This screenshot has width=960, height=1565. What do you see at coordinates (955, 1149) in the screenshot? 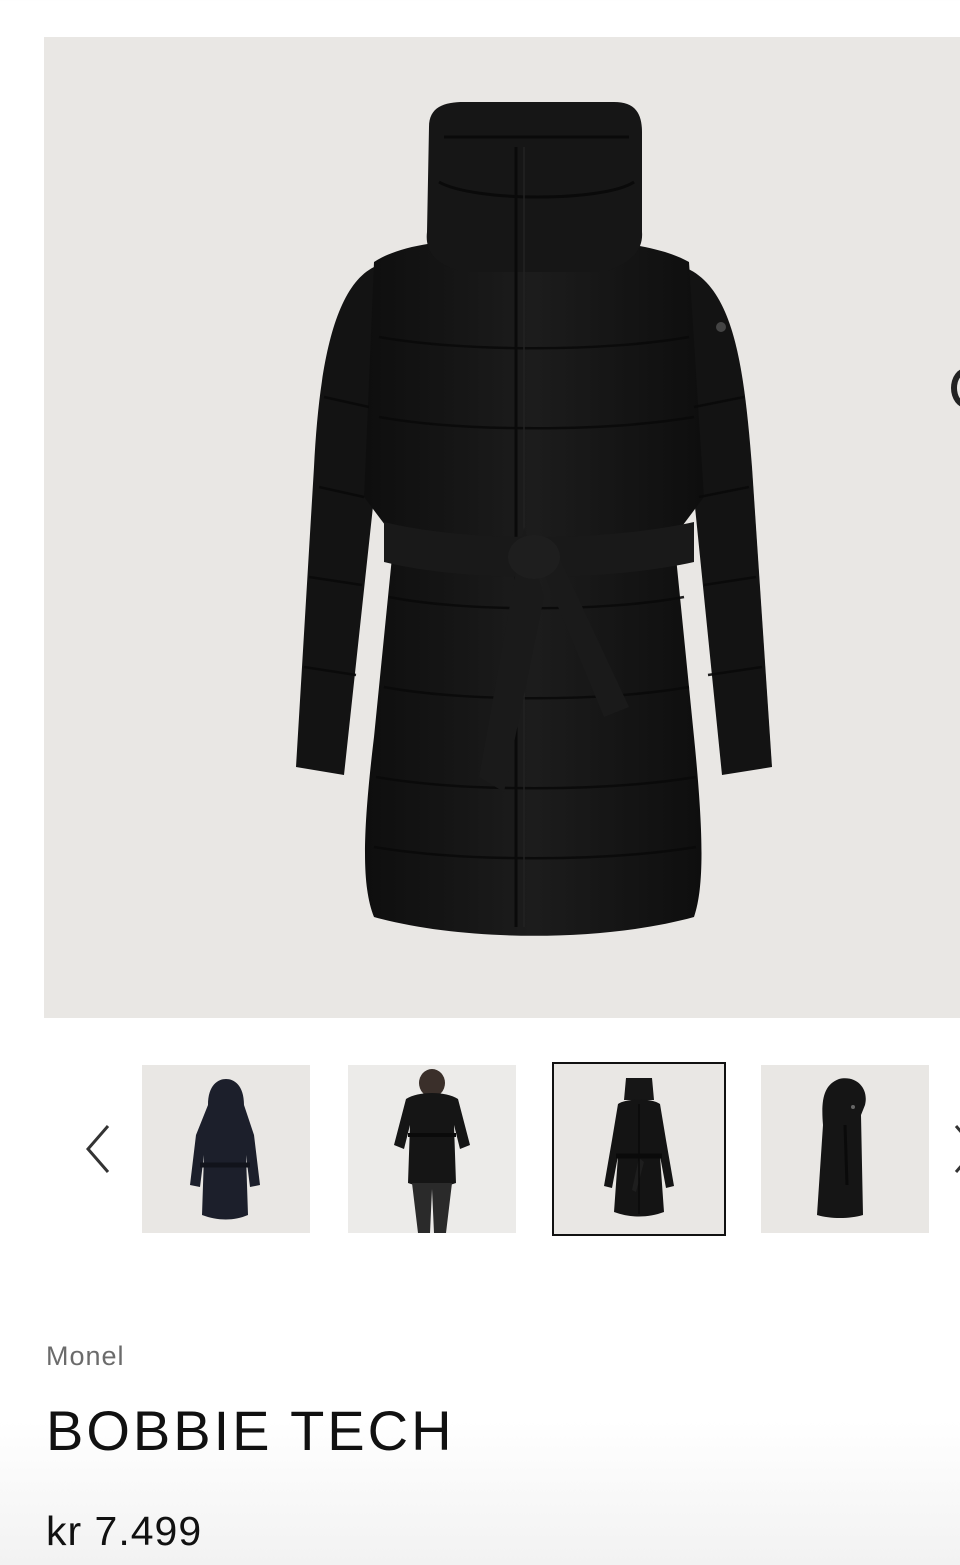
I see `chevron-right-icon` at bounding box center [955, 1149].